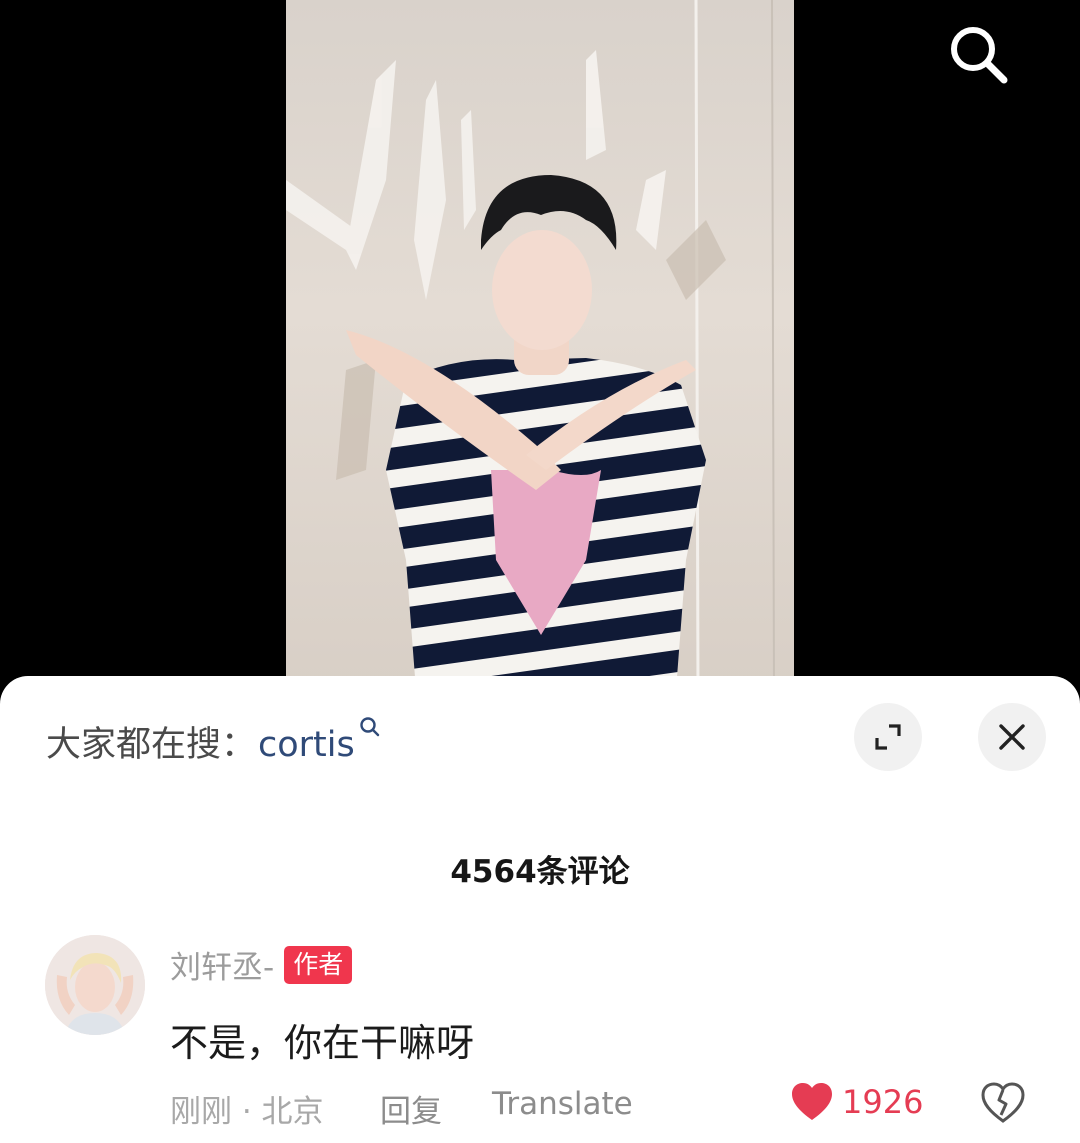 This screenshot has width=1080, height=1143. I want to click on trending-search-term: cortis, so click(306, 745).